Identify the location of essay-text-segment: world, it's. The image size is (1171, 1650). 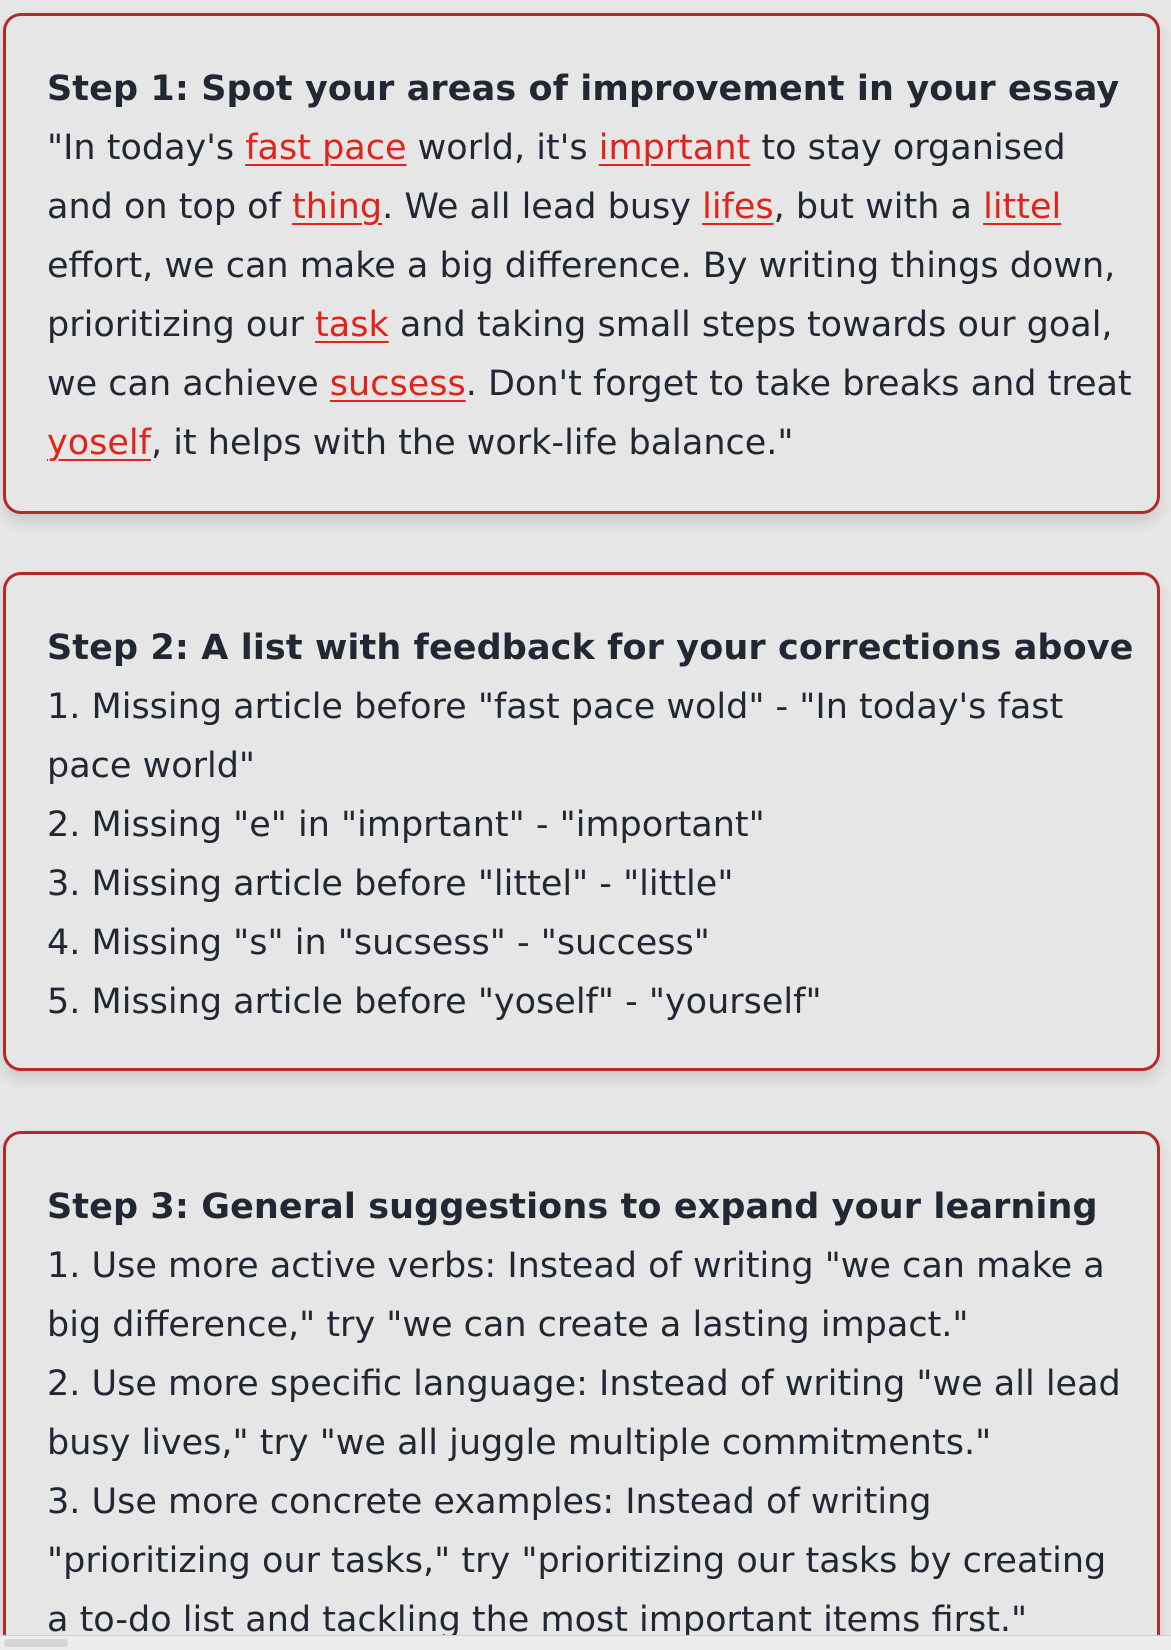
(502, 148).